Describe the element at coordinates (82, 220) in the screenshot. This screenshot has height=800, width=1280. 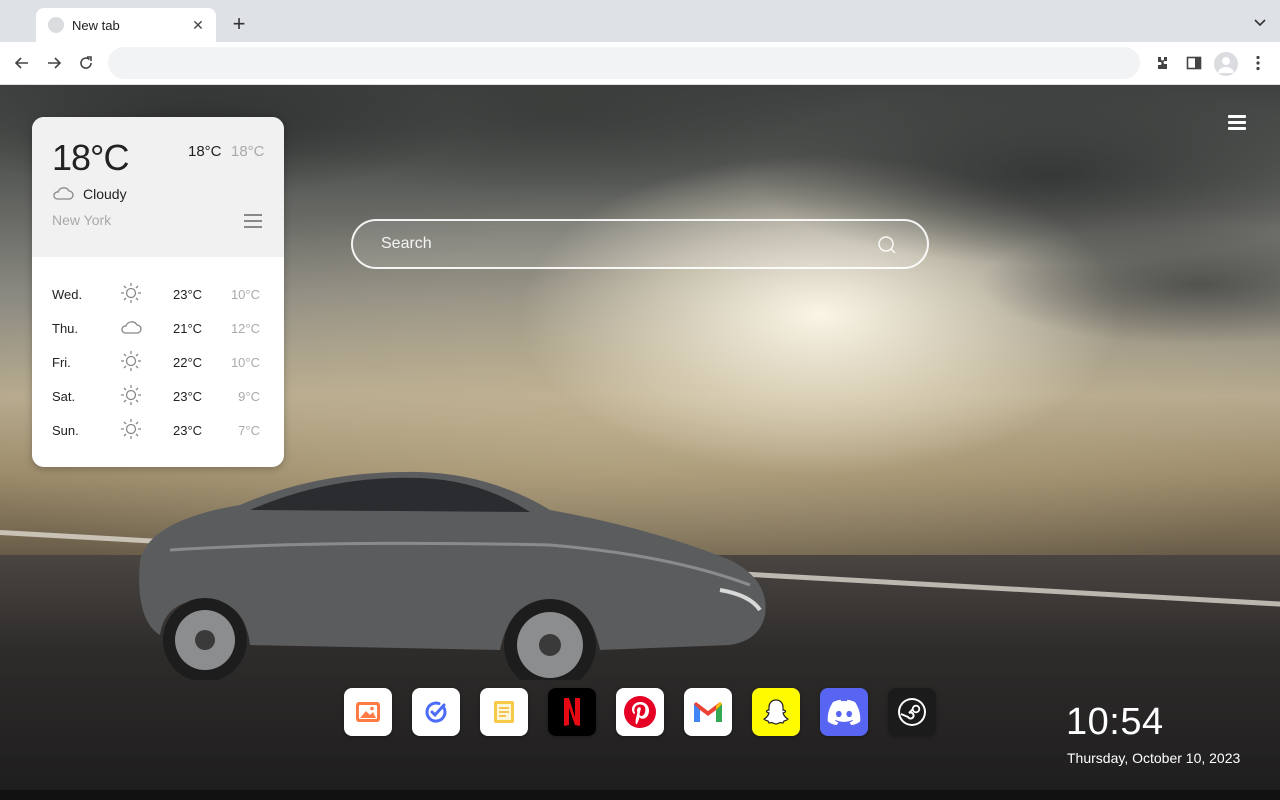
I see `weather-city: New York` at that location.